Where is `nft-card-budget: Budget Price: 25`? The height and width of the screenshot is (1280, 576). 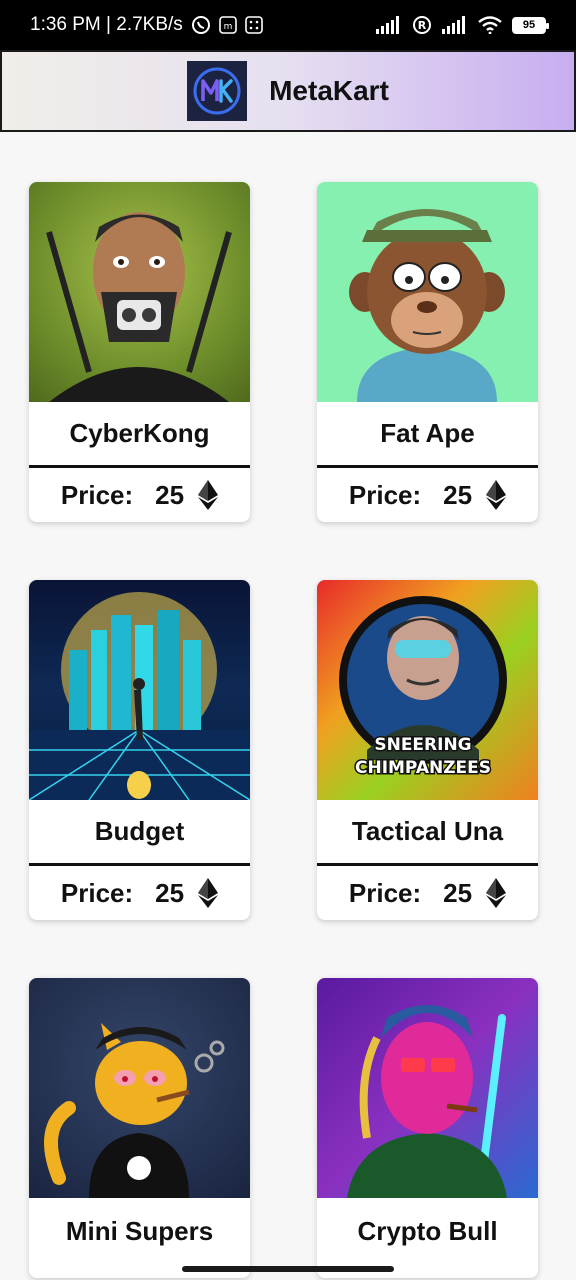 nft-card-budget: Budget Price: 25 is located at coordinates (139, 750).